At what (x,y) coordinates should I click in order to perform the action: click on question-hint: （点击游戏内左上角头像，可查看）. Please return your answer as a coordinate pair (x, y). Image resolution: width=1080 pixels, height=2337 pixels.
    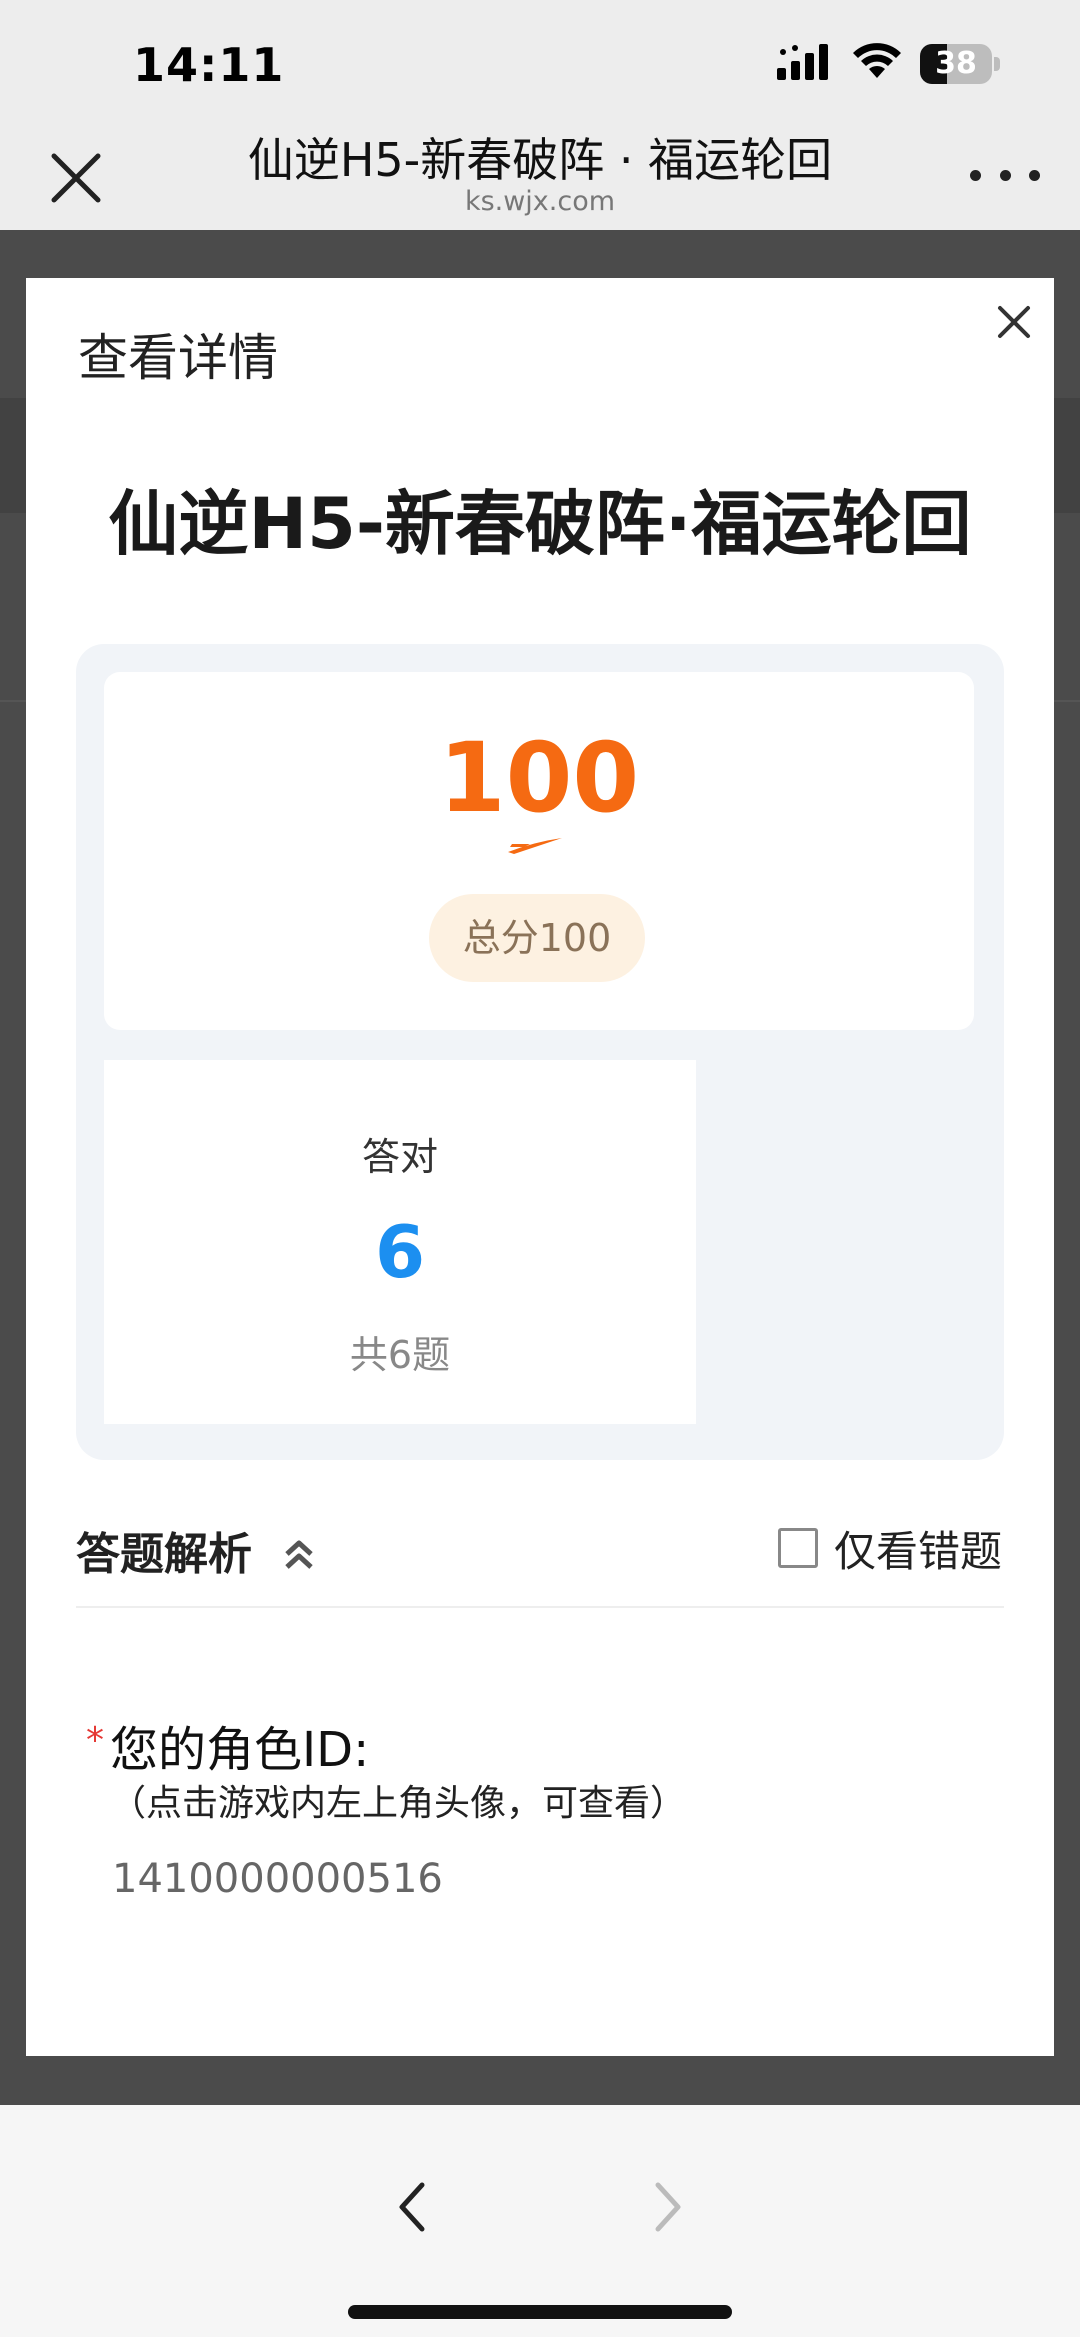
    Looking at the image, I should click on (398, 1803).